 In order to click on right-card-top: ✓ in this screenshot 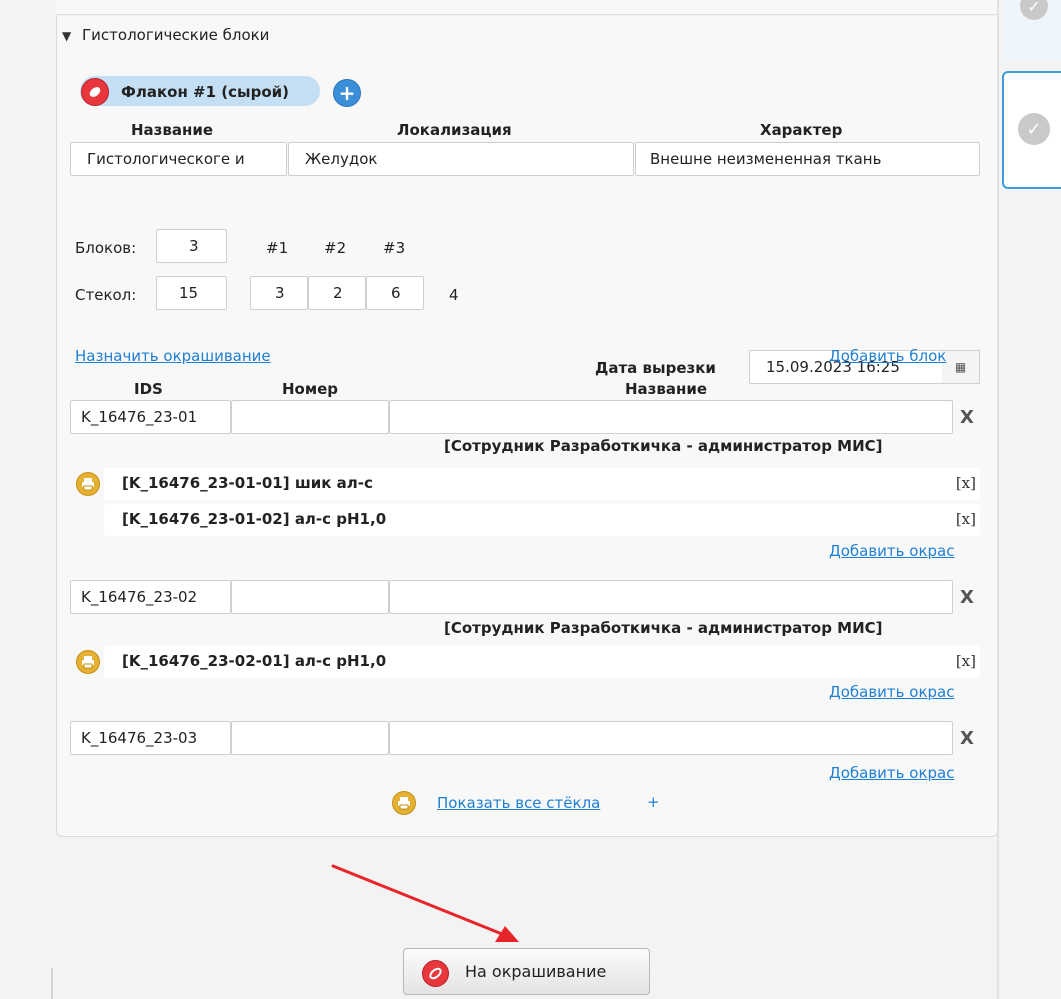, I will do `click(1031, 31)`.